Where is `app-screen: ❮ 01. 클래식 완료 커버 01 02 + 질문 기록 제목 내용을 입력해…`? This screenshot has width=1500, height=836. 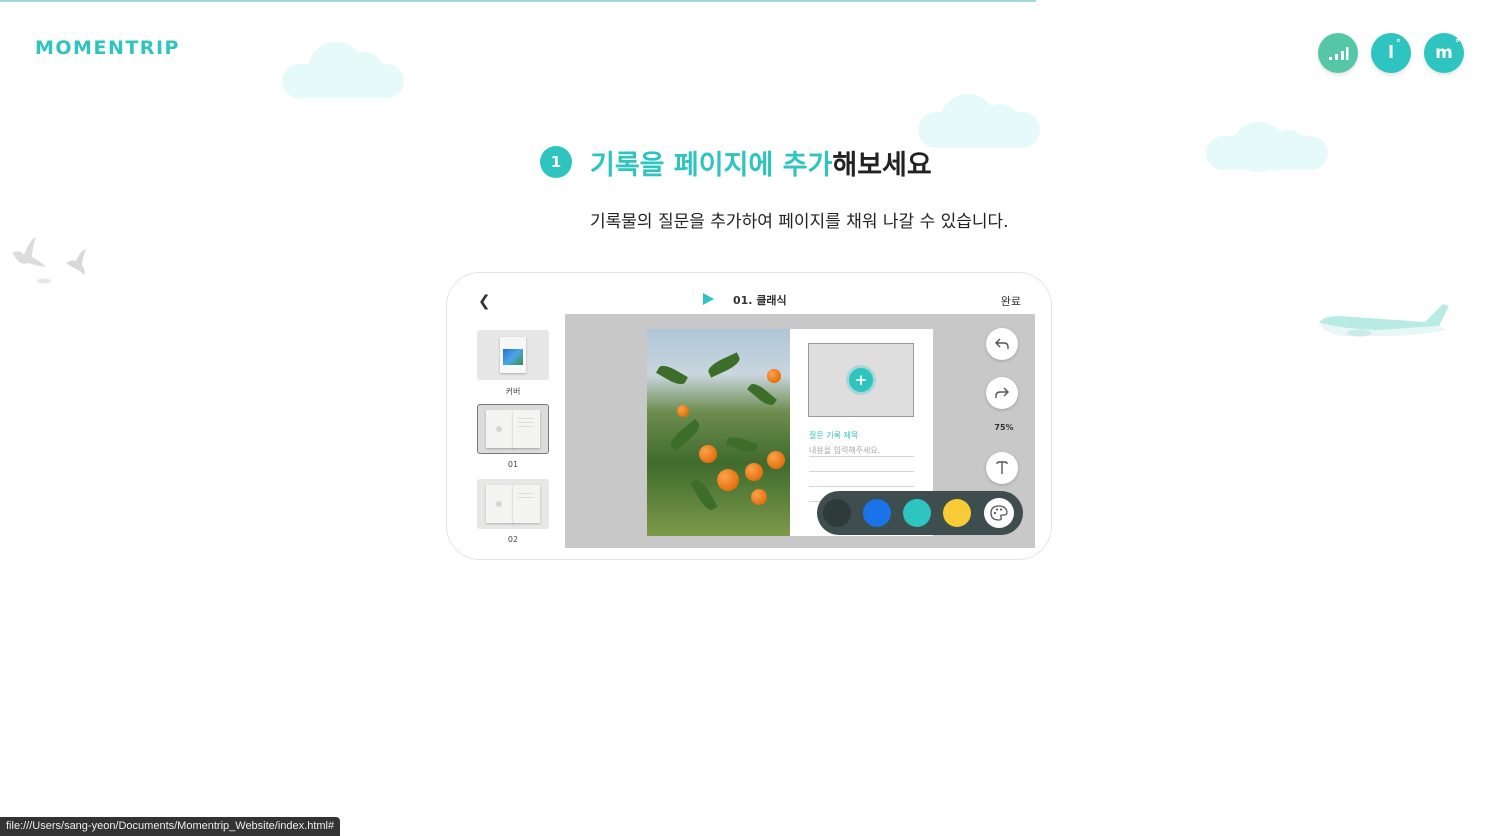
app-screen: ❮ 01. 클래식 완료 커버 01 02 + 질문 기록 제목 내용을 입력해… is located at coordinates (750, 417).